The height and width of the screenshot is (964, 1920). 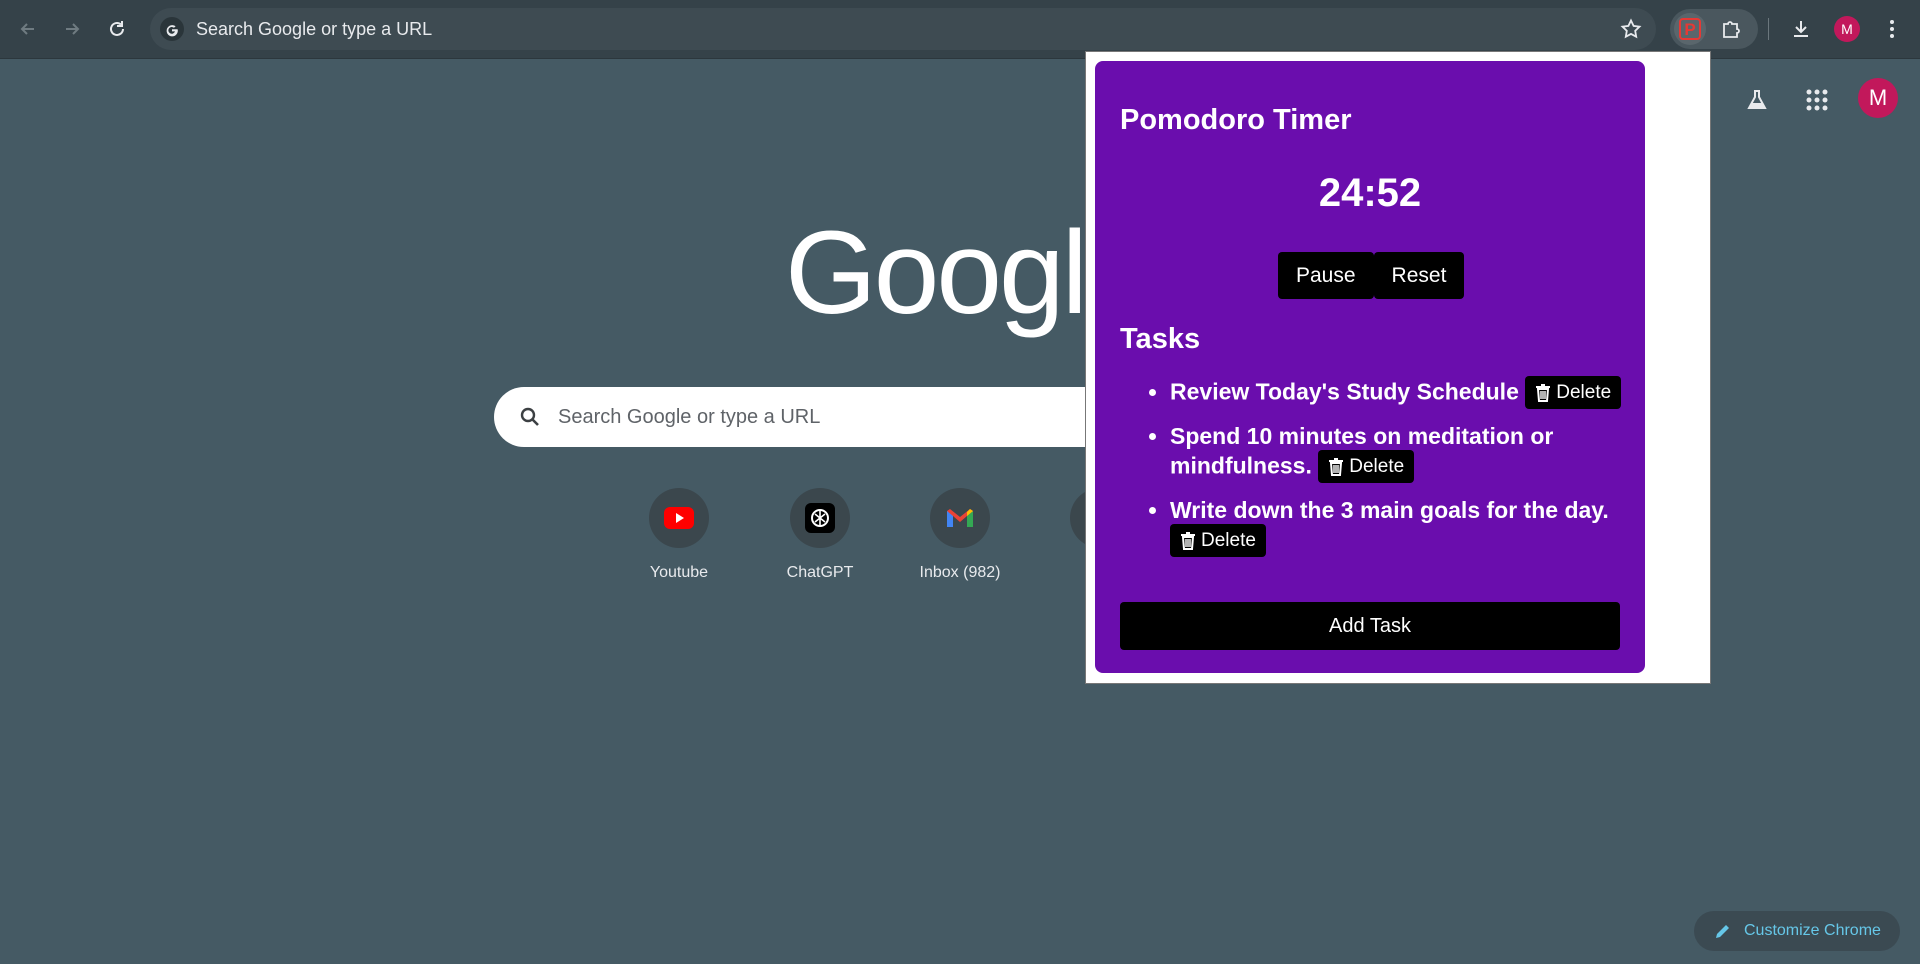 I want to click on popup-title: Pomodoro Timer, so click(x=1236, y=120).